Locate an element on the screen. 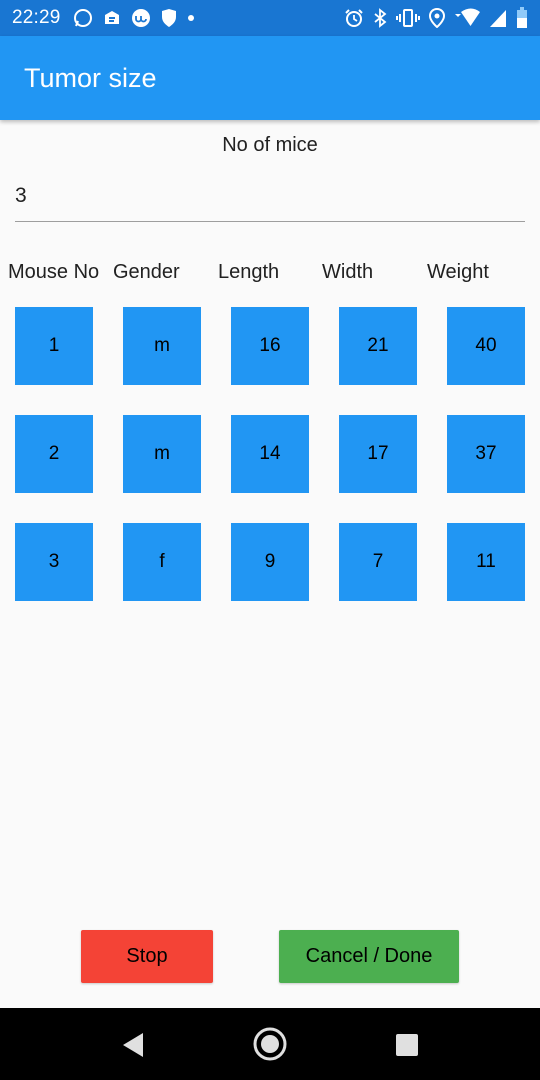  status-left-icons is located at coordinates (134, 18).